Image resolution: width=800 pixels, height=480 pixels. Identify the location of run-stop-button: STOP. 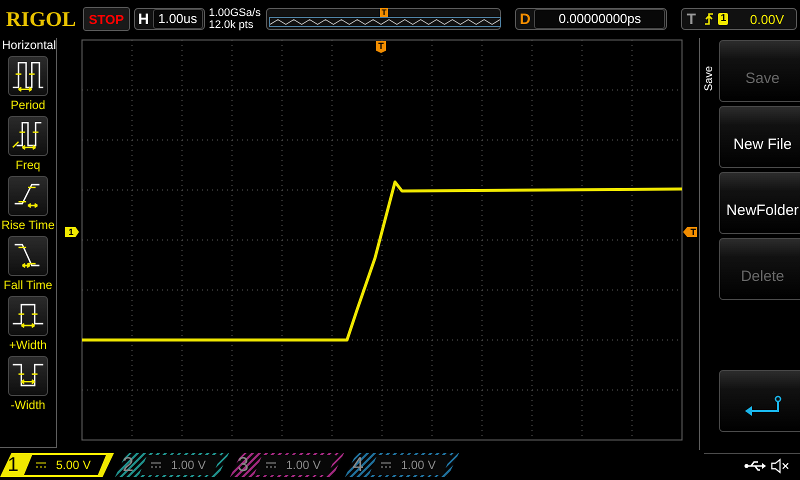
(106, 19).